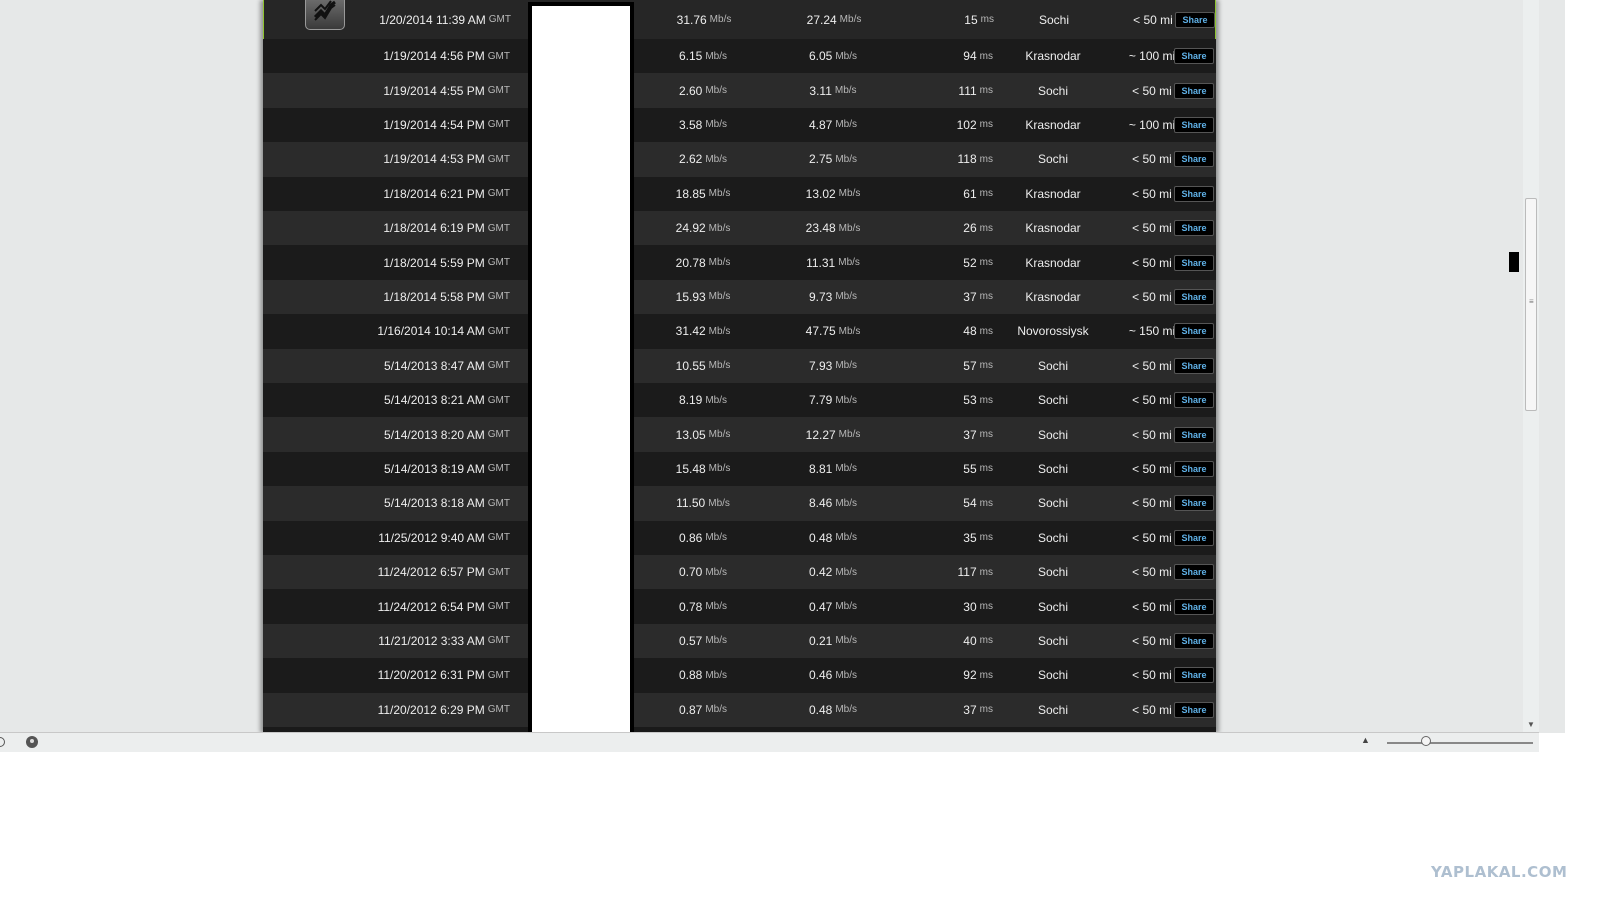 Image resolution: width=1600 pixels, height=900 pixels. What do you see at coordinates (970, 228) in the screenshot?
I see `ping-value: 26` at bounding box center [970, 228].